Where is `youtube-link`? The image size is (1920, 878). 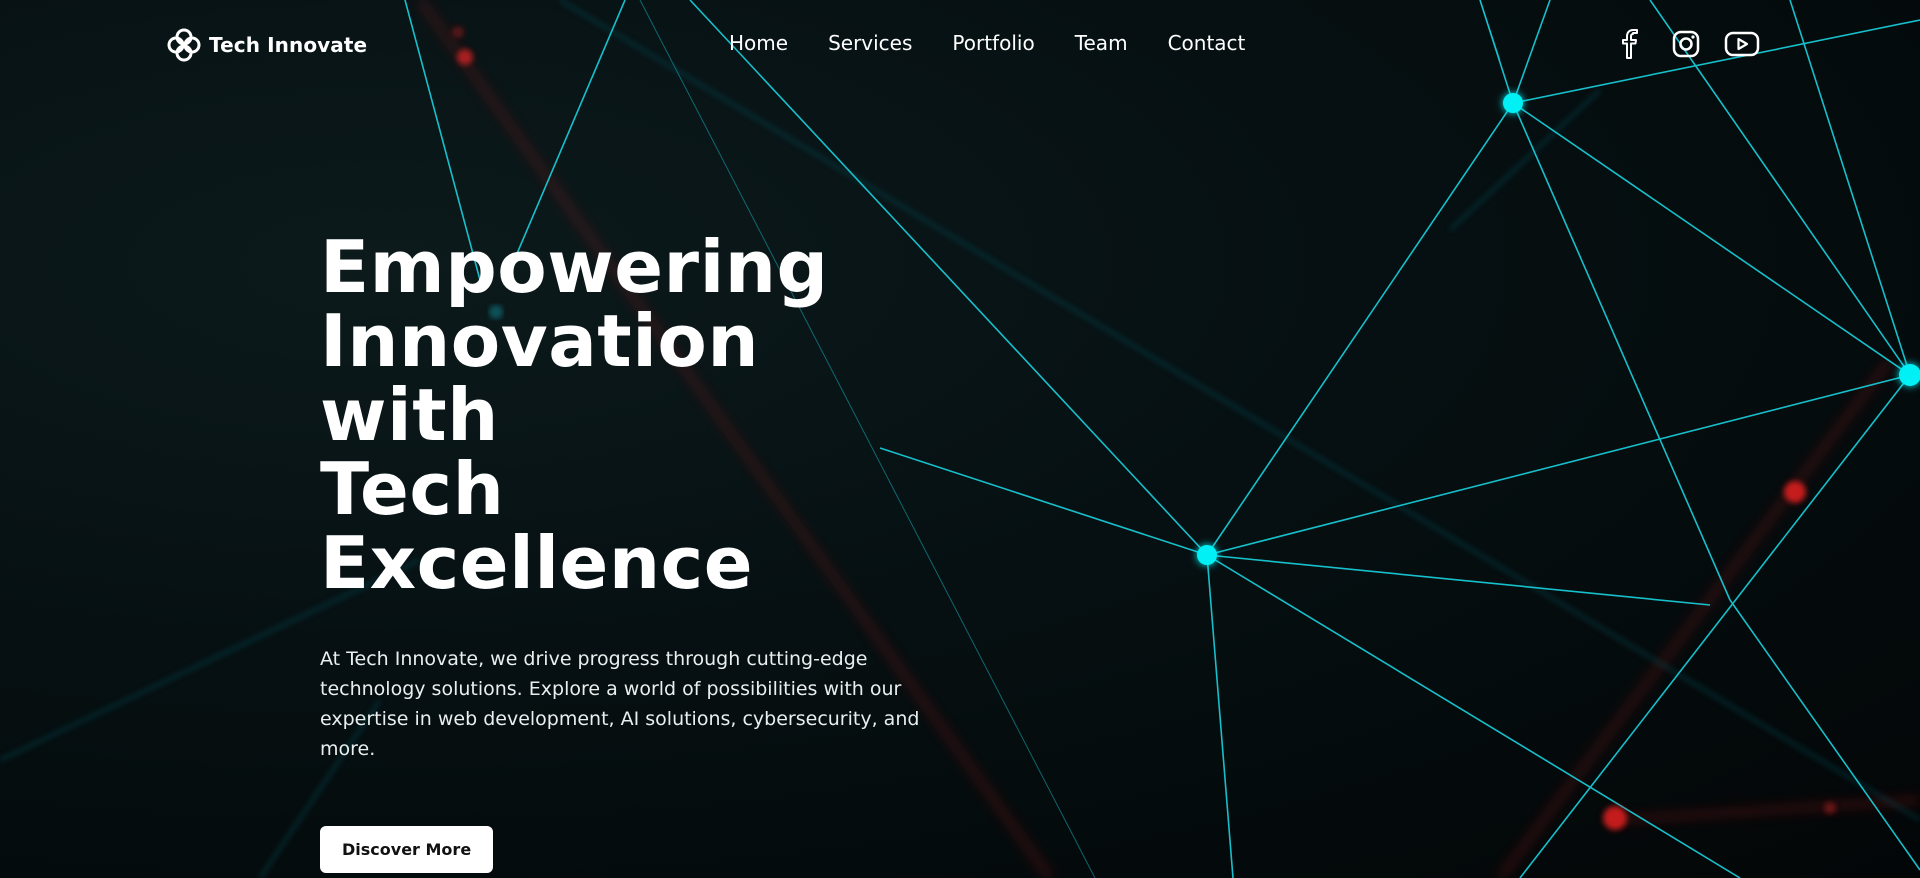
youtube-link is located at coordinates (1742, 44).